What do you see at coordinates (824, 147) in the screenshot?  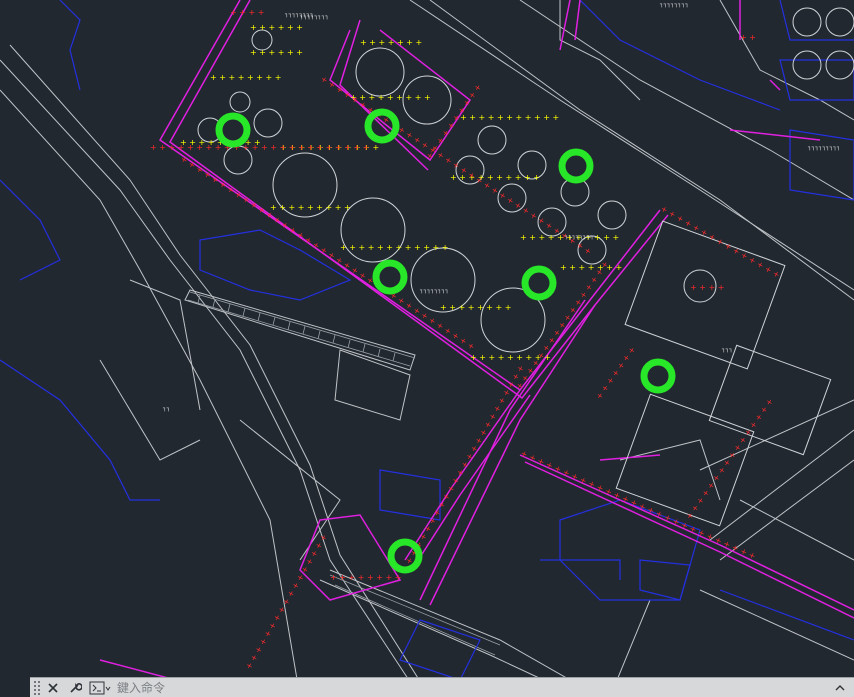 I see `label-right-2: ┐┐┐┐┐┐┐┐┐` at bounding box center [824, 147].